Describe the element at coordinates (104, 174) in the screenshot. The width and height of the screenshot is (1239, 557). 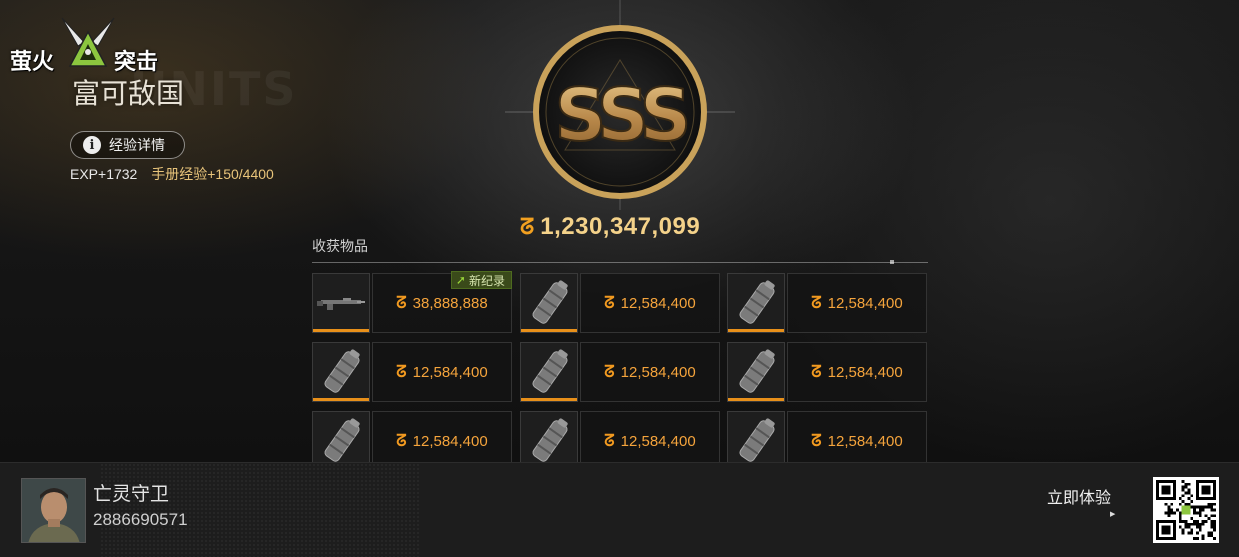
I see `exp-gain: EXP+1732` at that location.